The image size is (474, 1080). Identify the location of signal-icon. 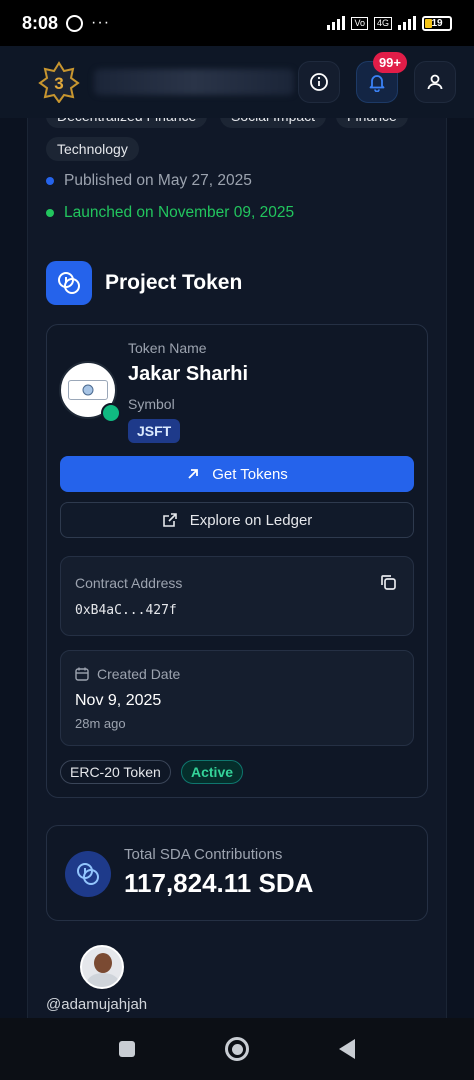
(336, 23).